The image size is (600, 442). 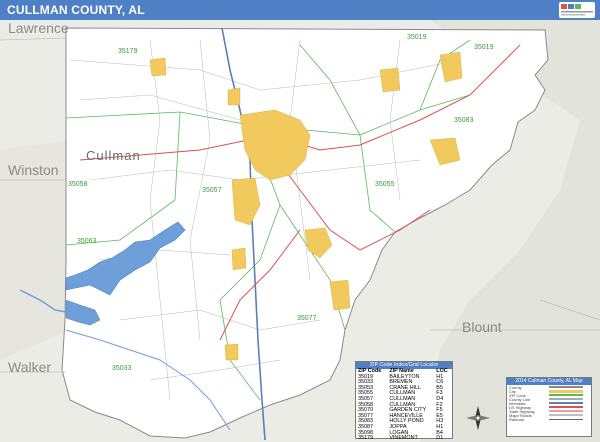 I want to click on city-dodge-city, so click(x=231, y=352).